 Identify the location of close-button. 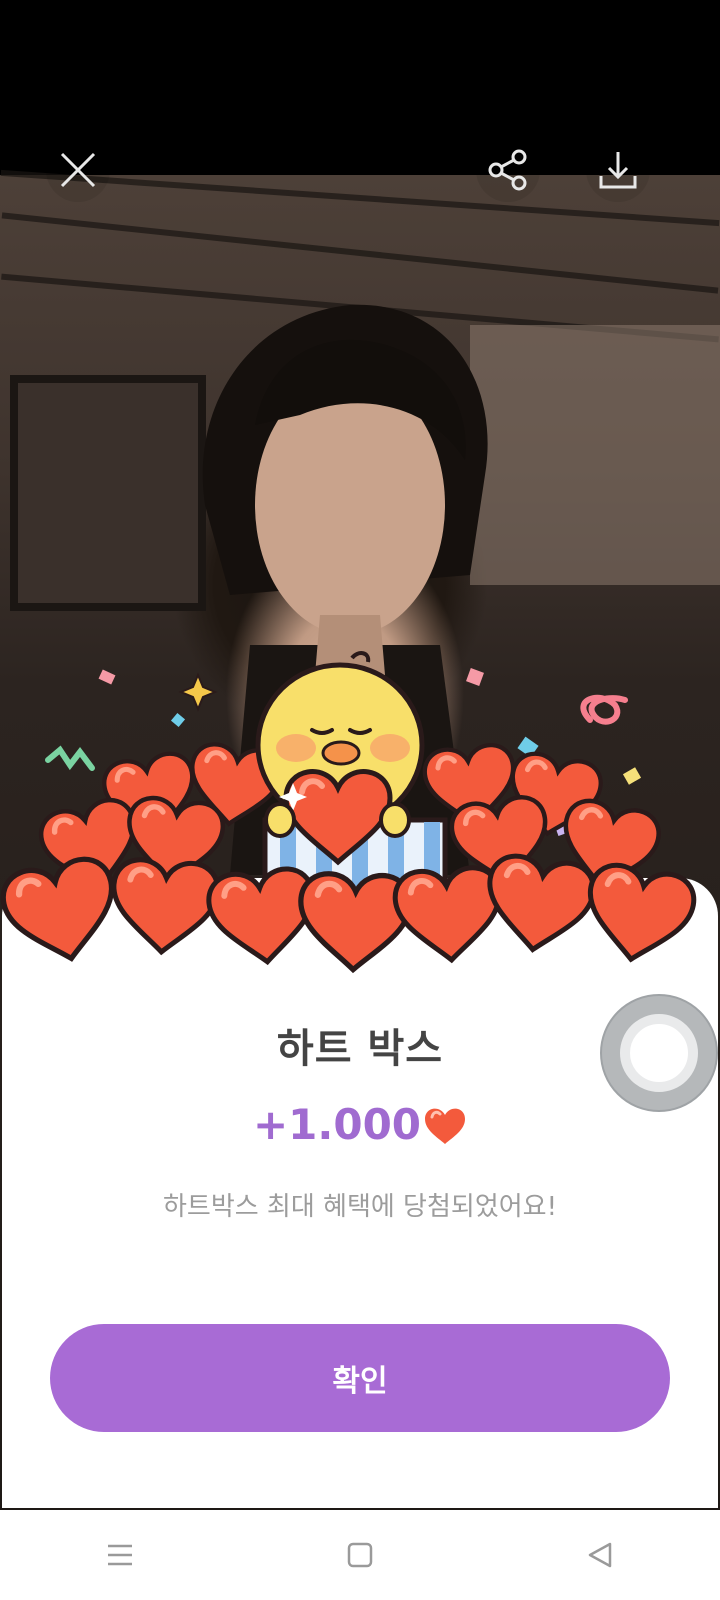
(78, 170).